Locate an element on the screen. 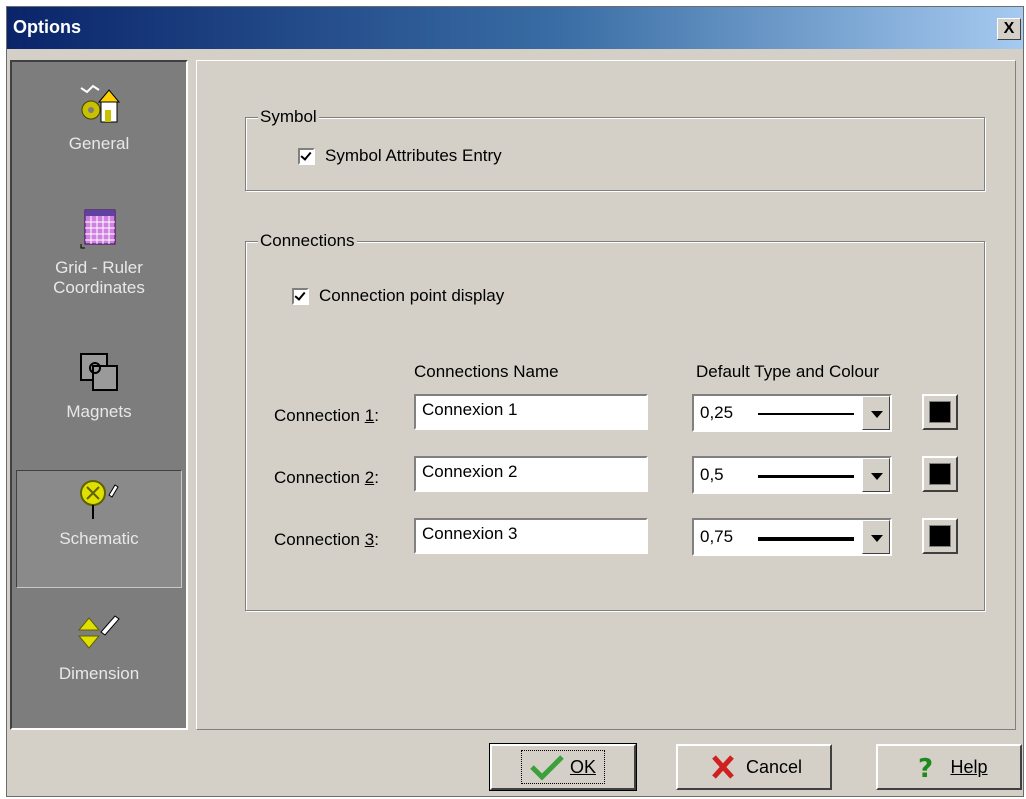  magnet-icon is located at coordinates (99, 372).